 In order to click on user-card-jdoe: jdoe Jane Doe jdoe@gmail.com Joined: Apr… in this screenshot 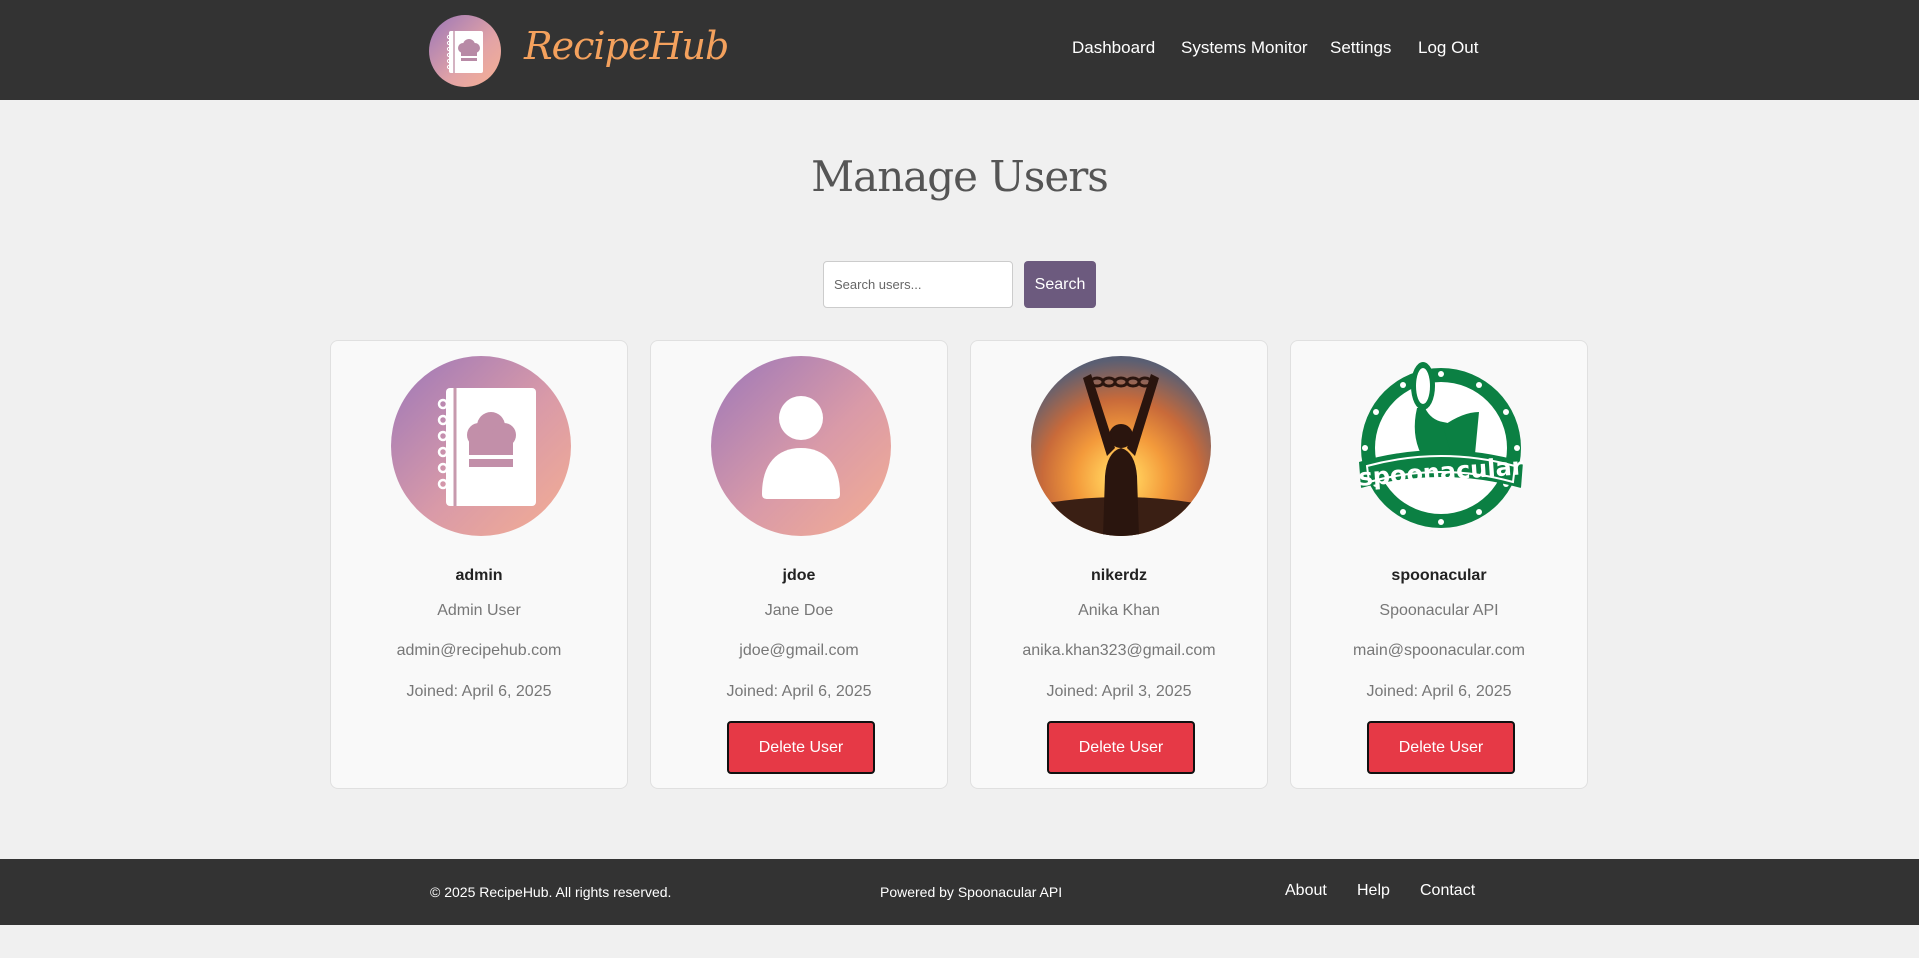, I will do `click(799, 564)`.